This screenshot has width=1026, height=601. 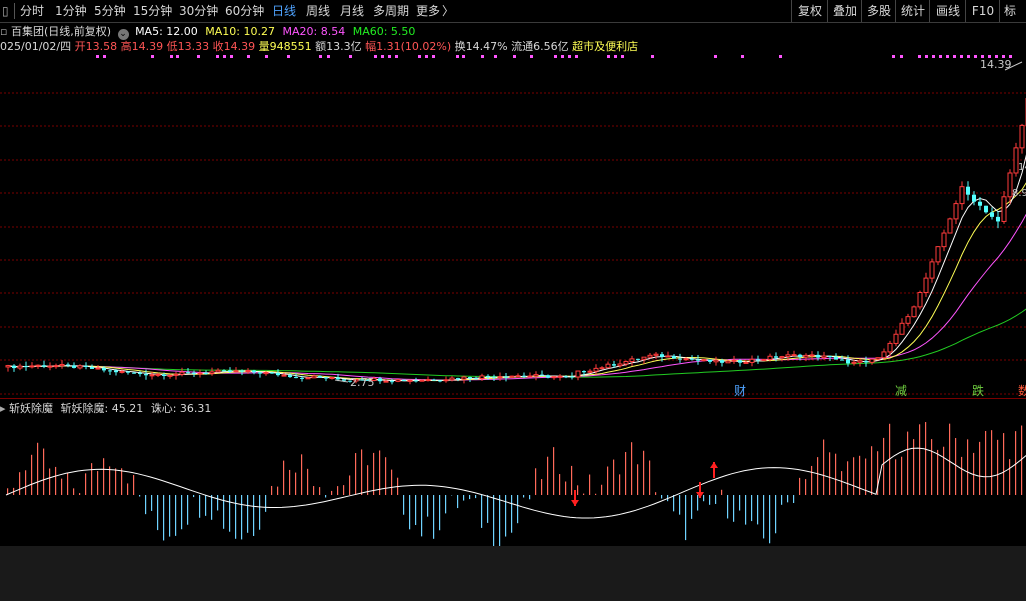 What do you see at coordinates (513, 573) in the screenshot?
I see `status-strip` at bounding box center [513, 573].